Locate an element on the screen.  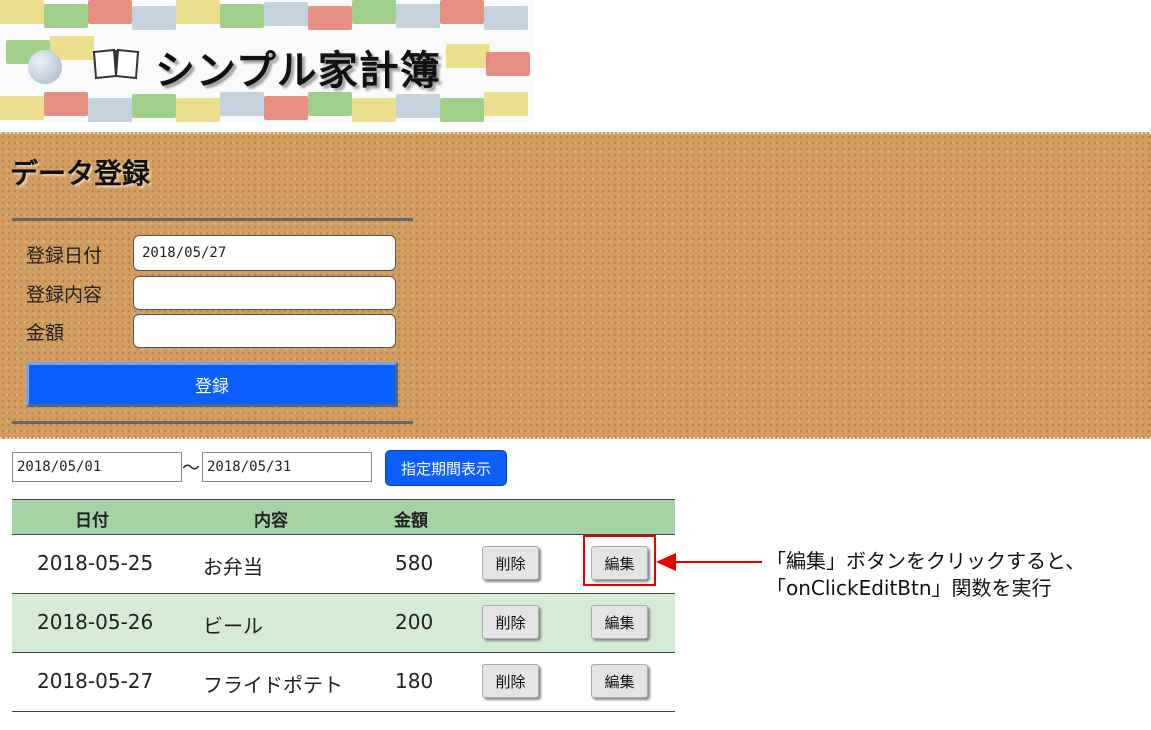
show-period-button: 指定期間表示 is located at coordinates (446, 468).